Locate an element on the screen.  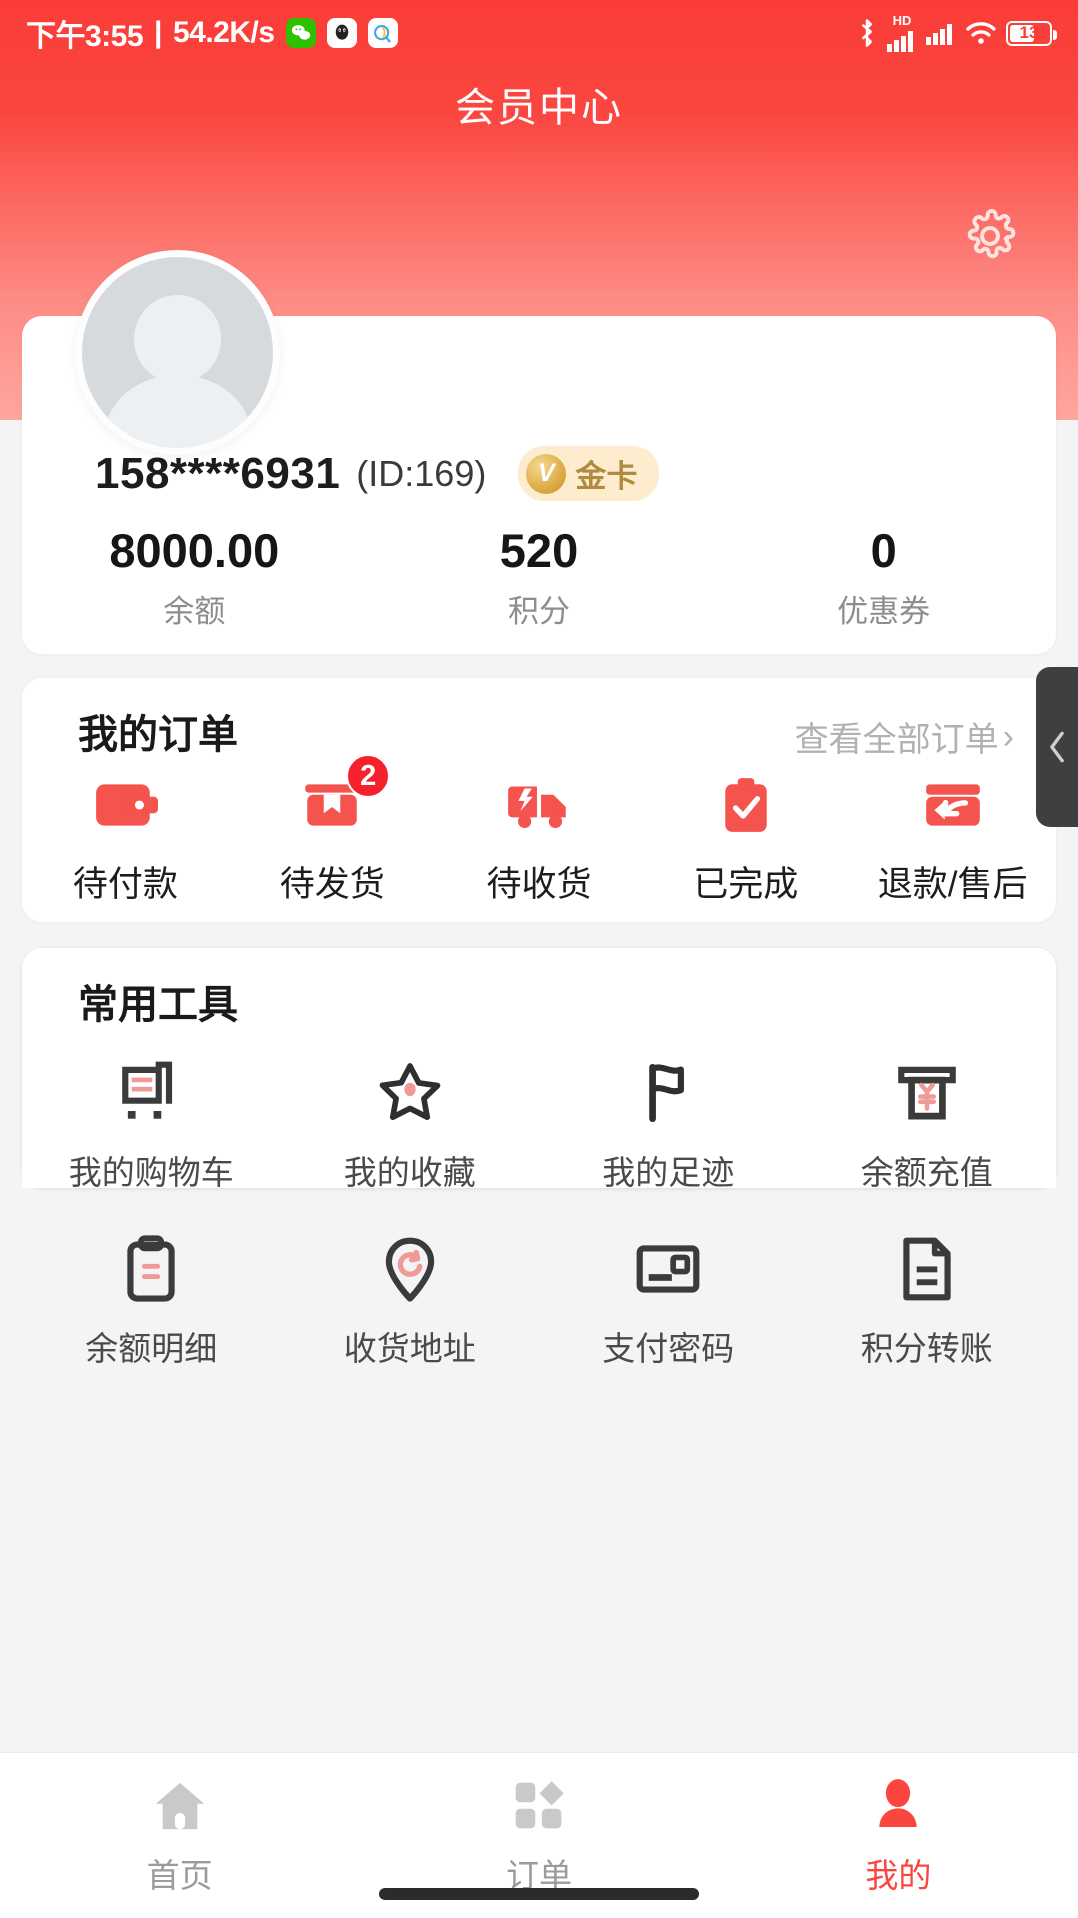
view-all-orders-link: 查看全部订单 › is located at coordinates (904, 736).